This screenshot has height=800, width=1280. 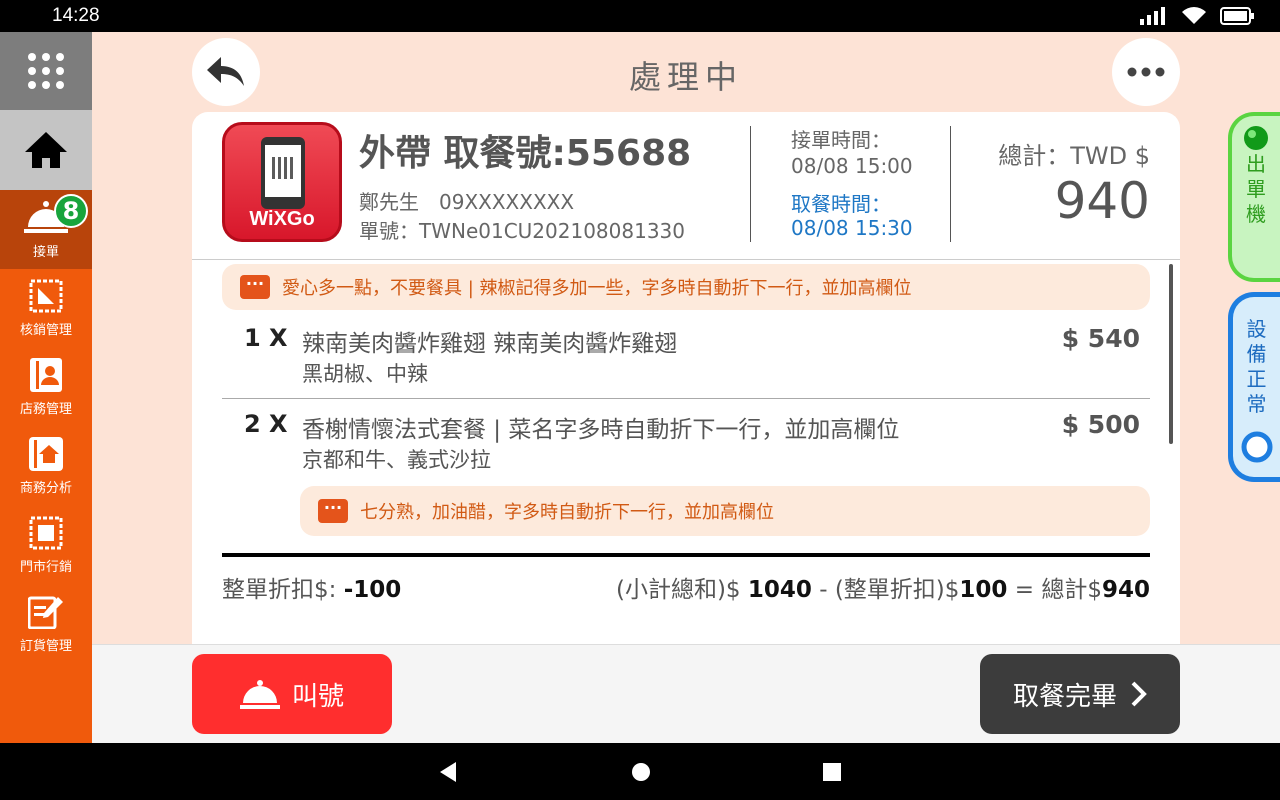 What do you see at coordinates (832, 772) in the screenshot?
I see `nav-recents-icon` at bounding box center [832, 772].